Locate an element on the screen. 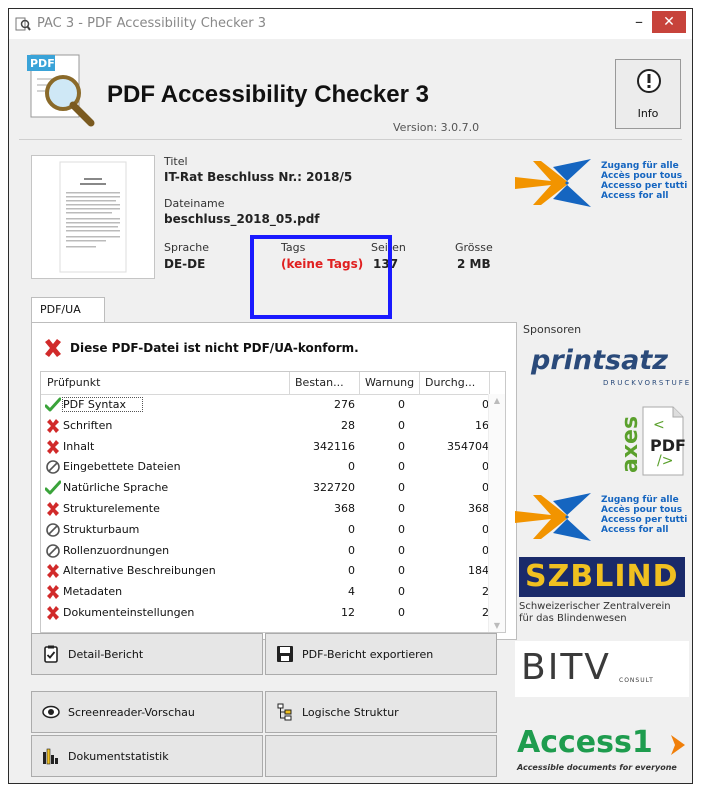  size-label: Grösse is located at coordinates (474, 247).